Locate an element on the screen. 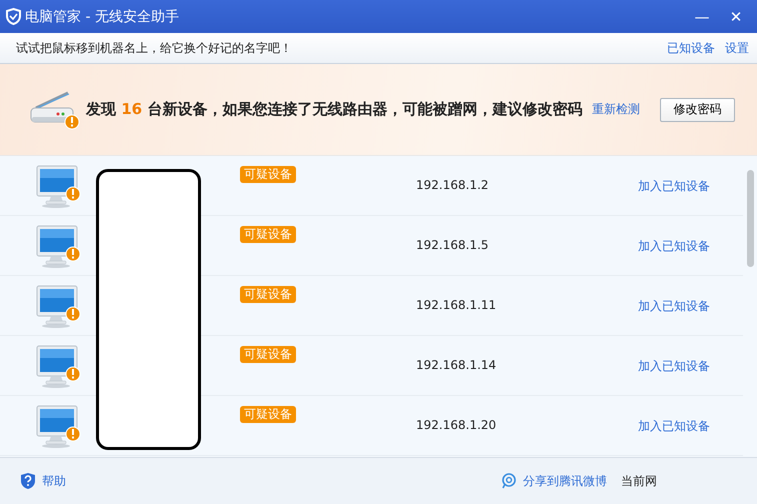 This screenshot has height=504, width=757. ip-address: 192.168.1.2 is located at coordinates (452, 185).